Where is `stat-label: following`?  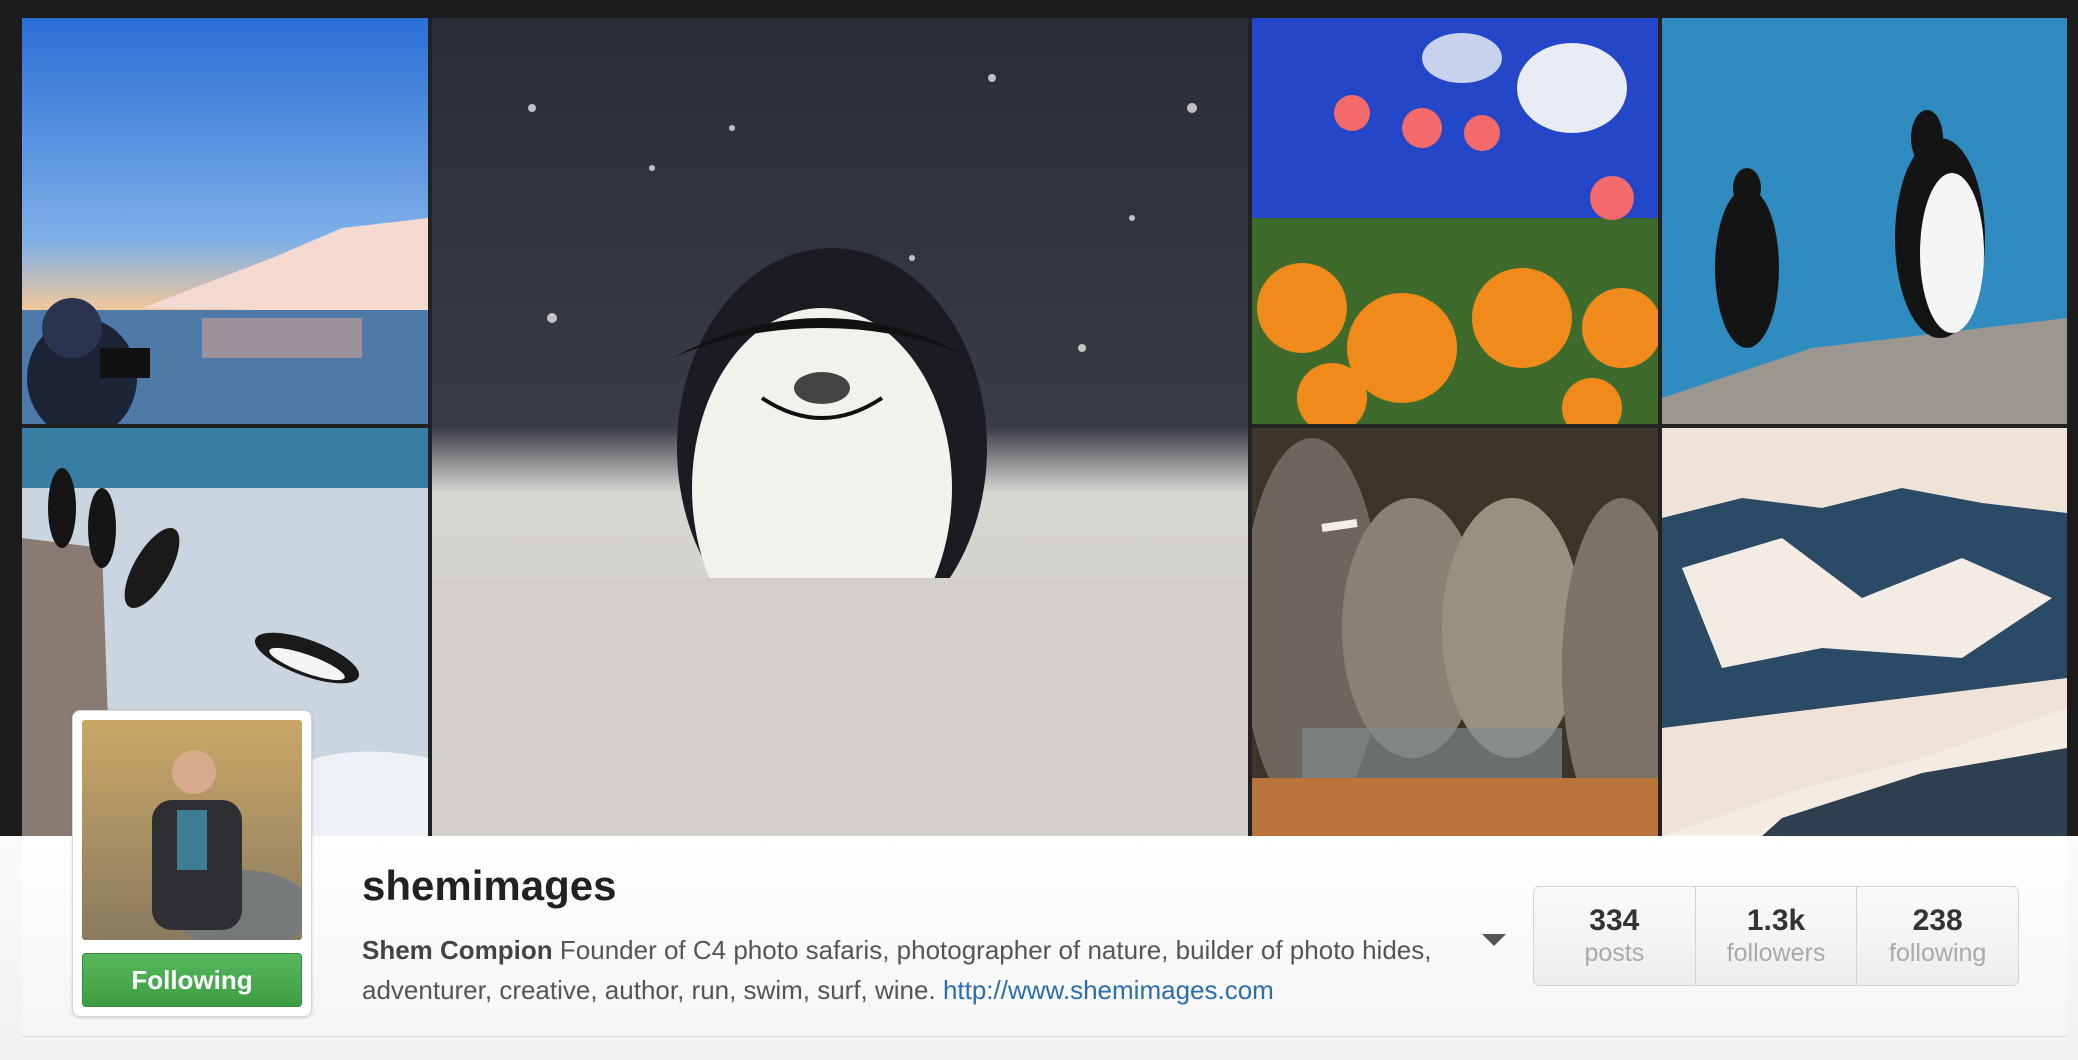 stat-label: following is located at coordinates (1938, 953).